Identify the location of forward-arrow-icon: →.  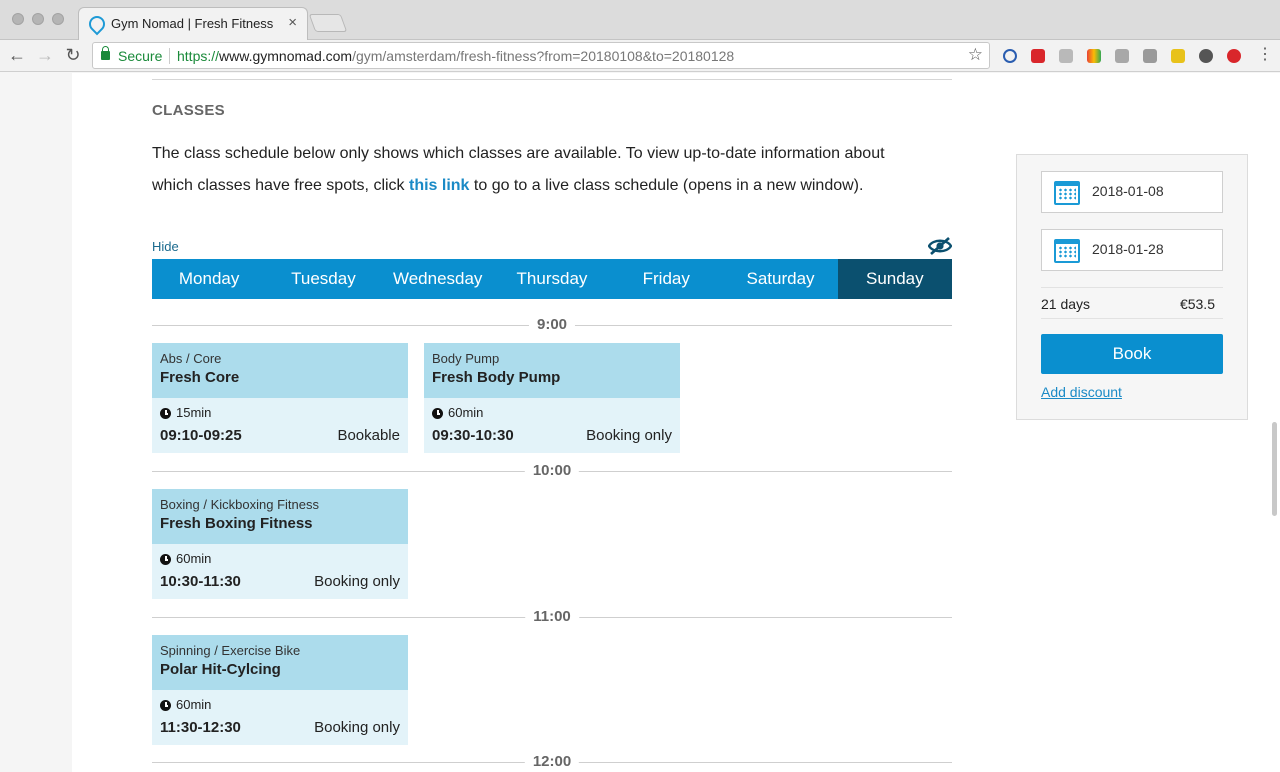
(45, 55).